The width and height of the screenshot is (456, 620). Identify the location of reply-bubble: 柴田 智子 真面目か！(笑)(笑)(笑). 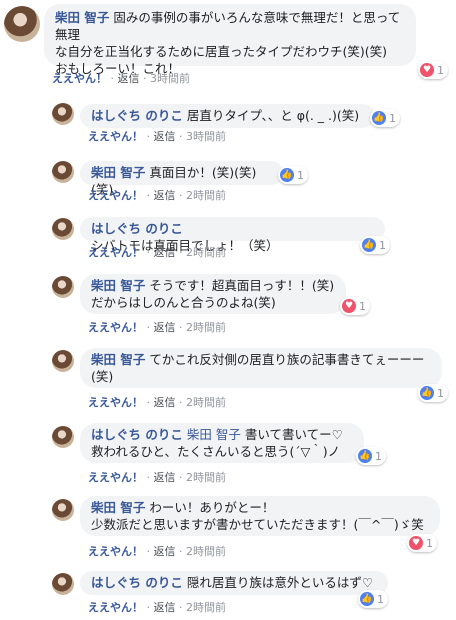
(181, 179).